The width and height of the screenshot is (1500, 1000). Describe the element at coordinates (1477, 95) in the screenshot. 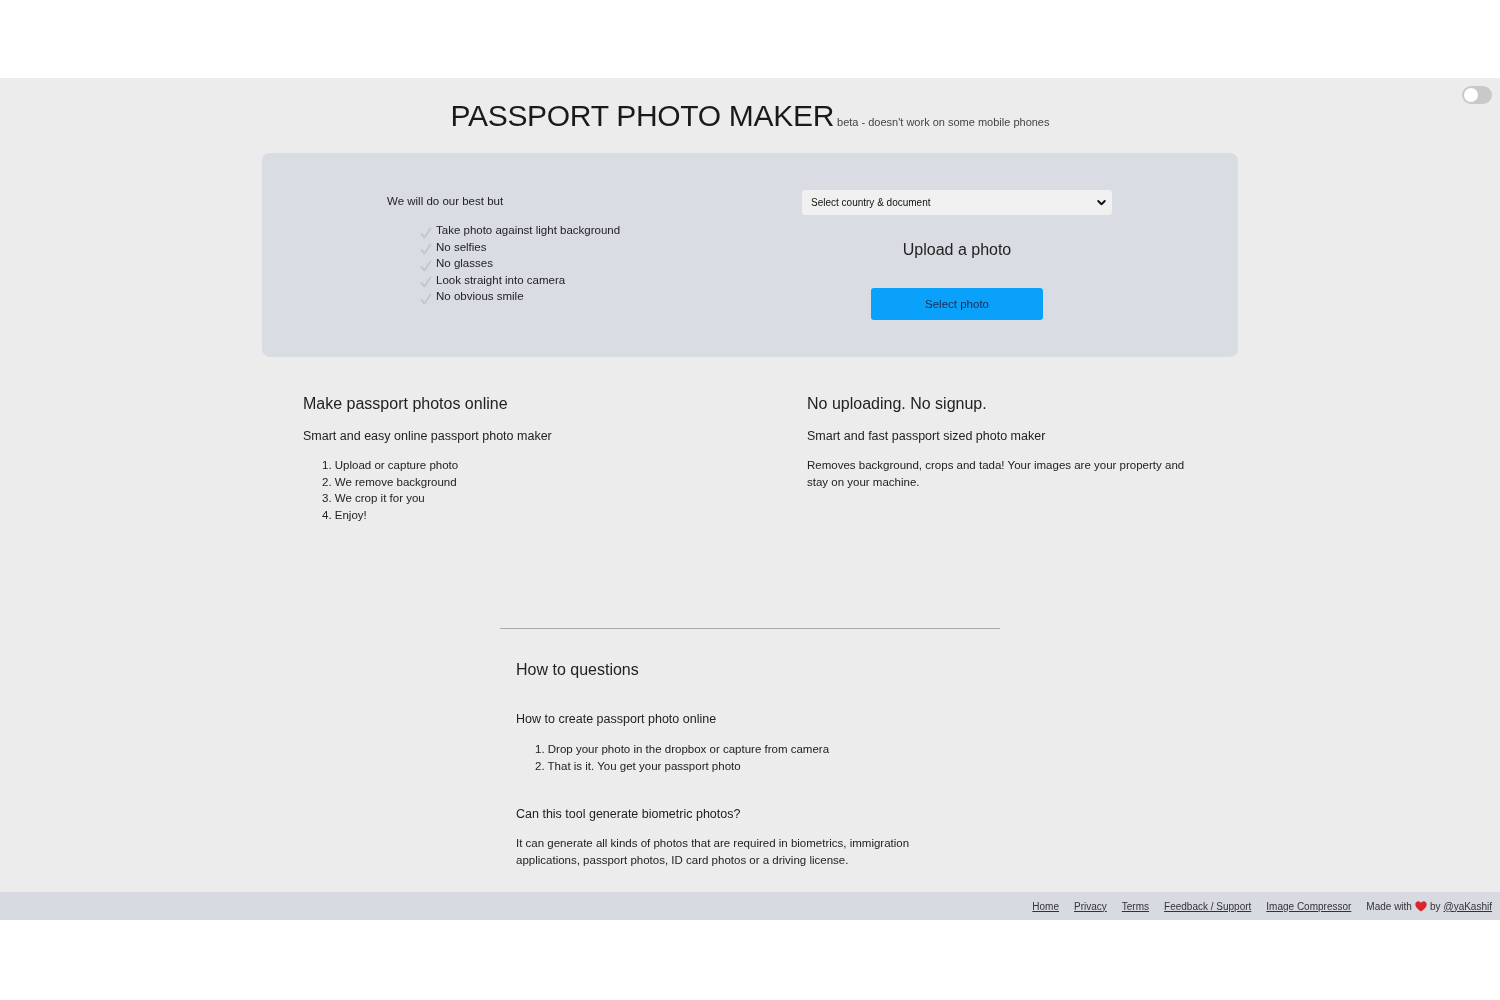

I see `toggle-switch` at that location.